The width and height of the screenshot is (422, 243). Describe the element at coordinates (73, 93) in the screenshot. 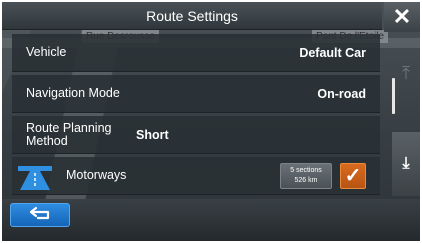

I see `setting-label: Navigation Mode` at that location.